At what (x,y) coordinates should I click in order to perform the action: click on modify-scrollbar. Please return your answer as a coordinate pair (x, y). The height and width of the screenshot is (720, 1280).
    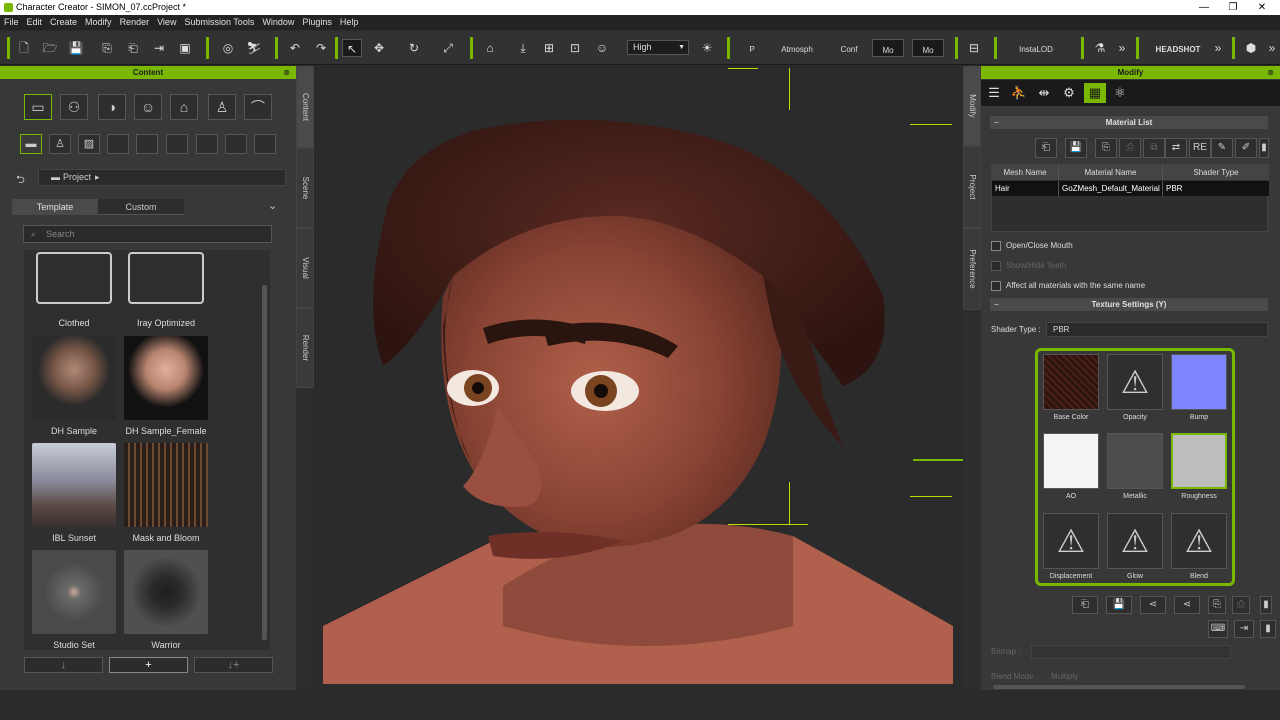
    Looking at the image, I should click on (1119, 687).